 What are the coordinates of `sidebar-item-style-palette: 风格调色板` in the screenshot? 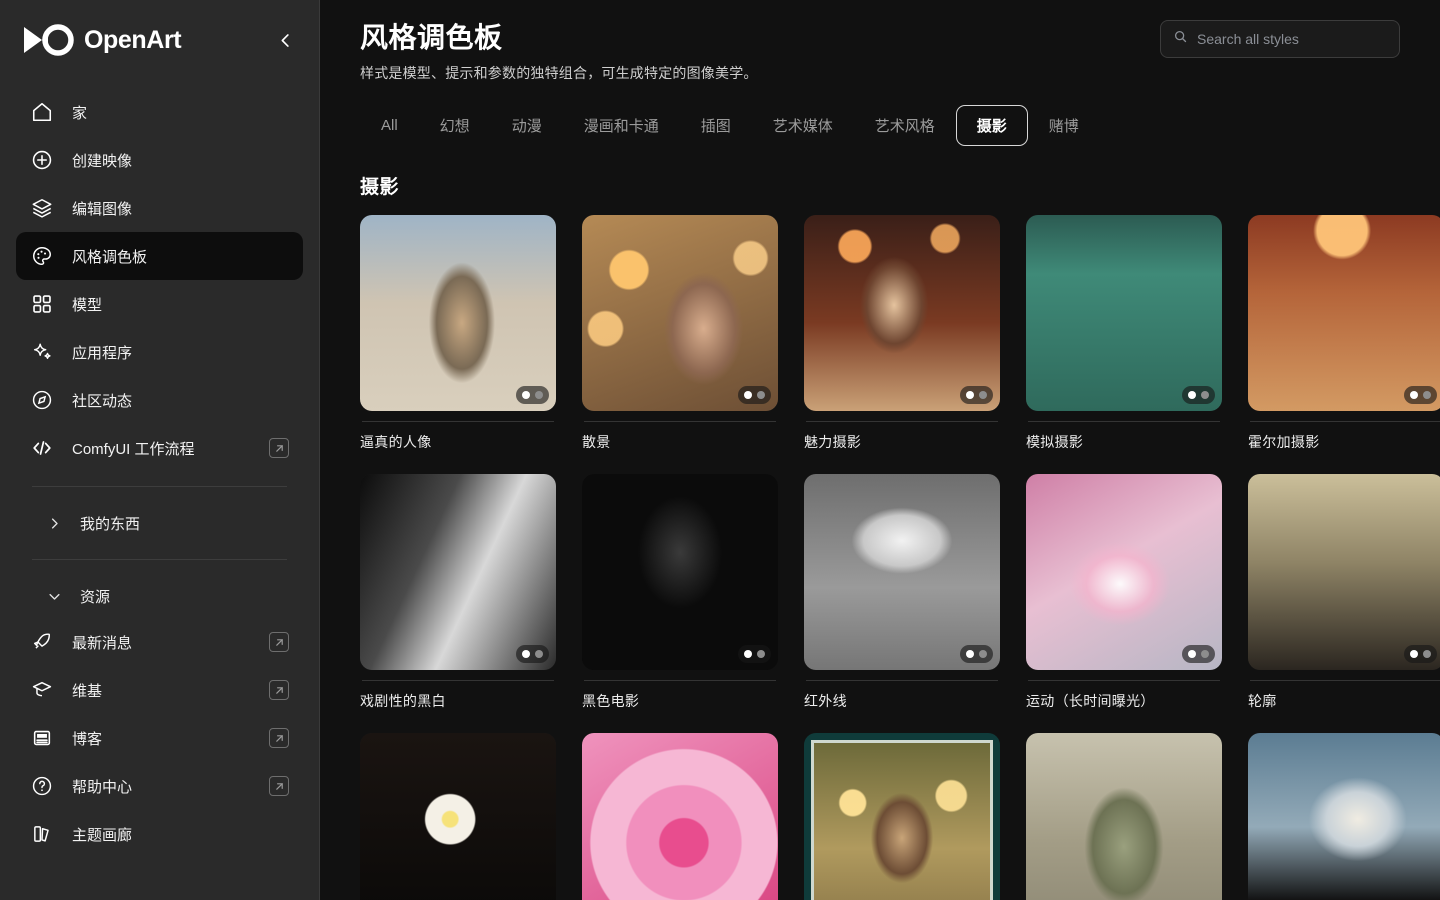 It's located at (159, 256).